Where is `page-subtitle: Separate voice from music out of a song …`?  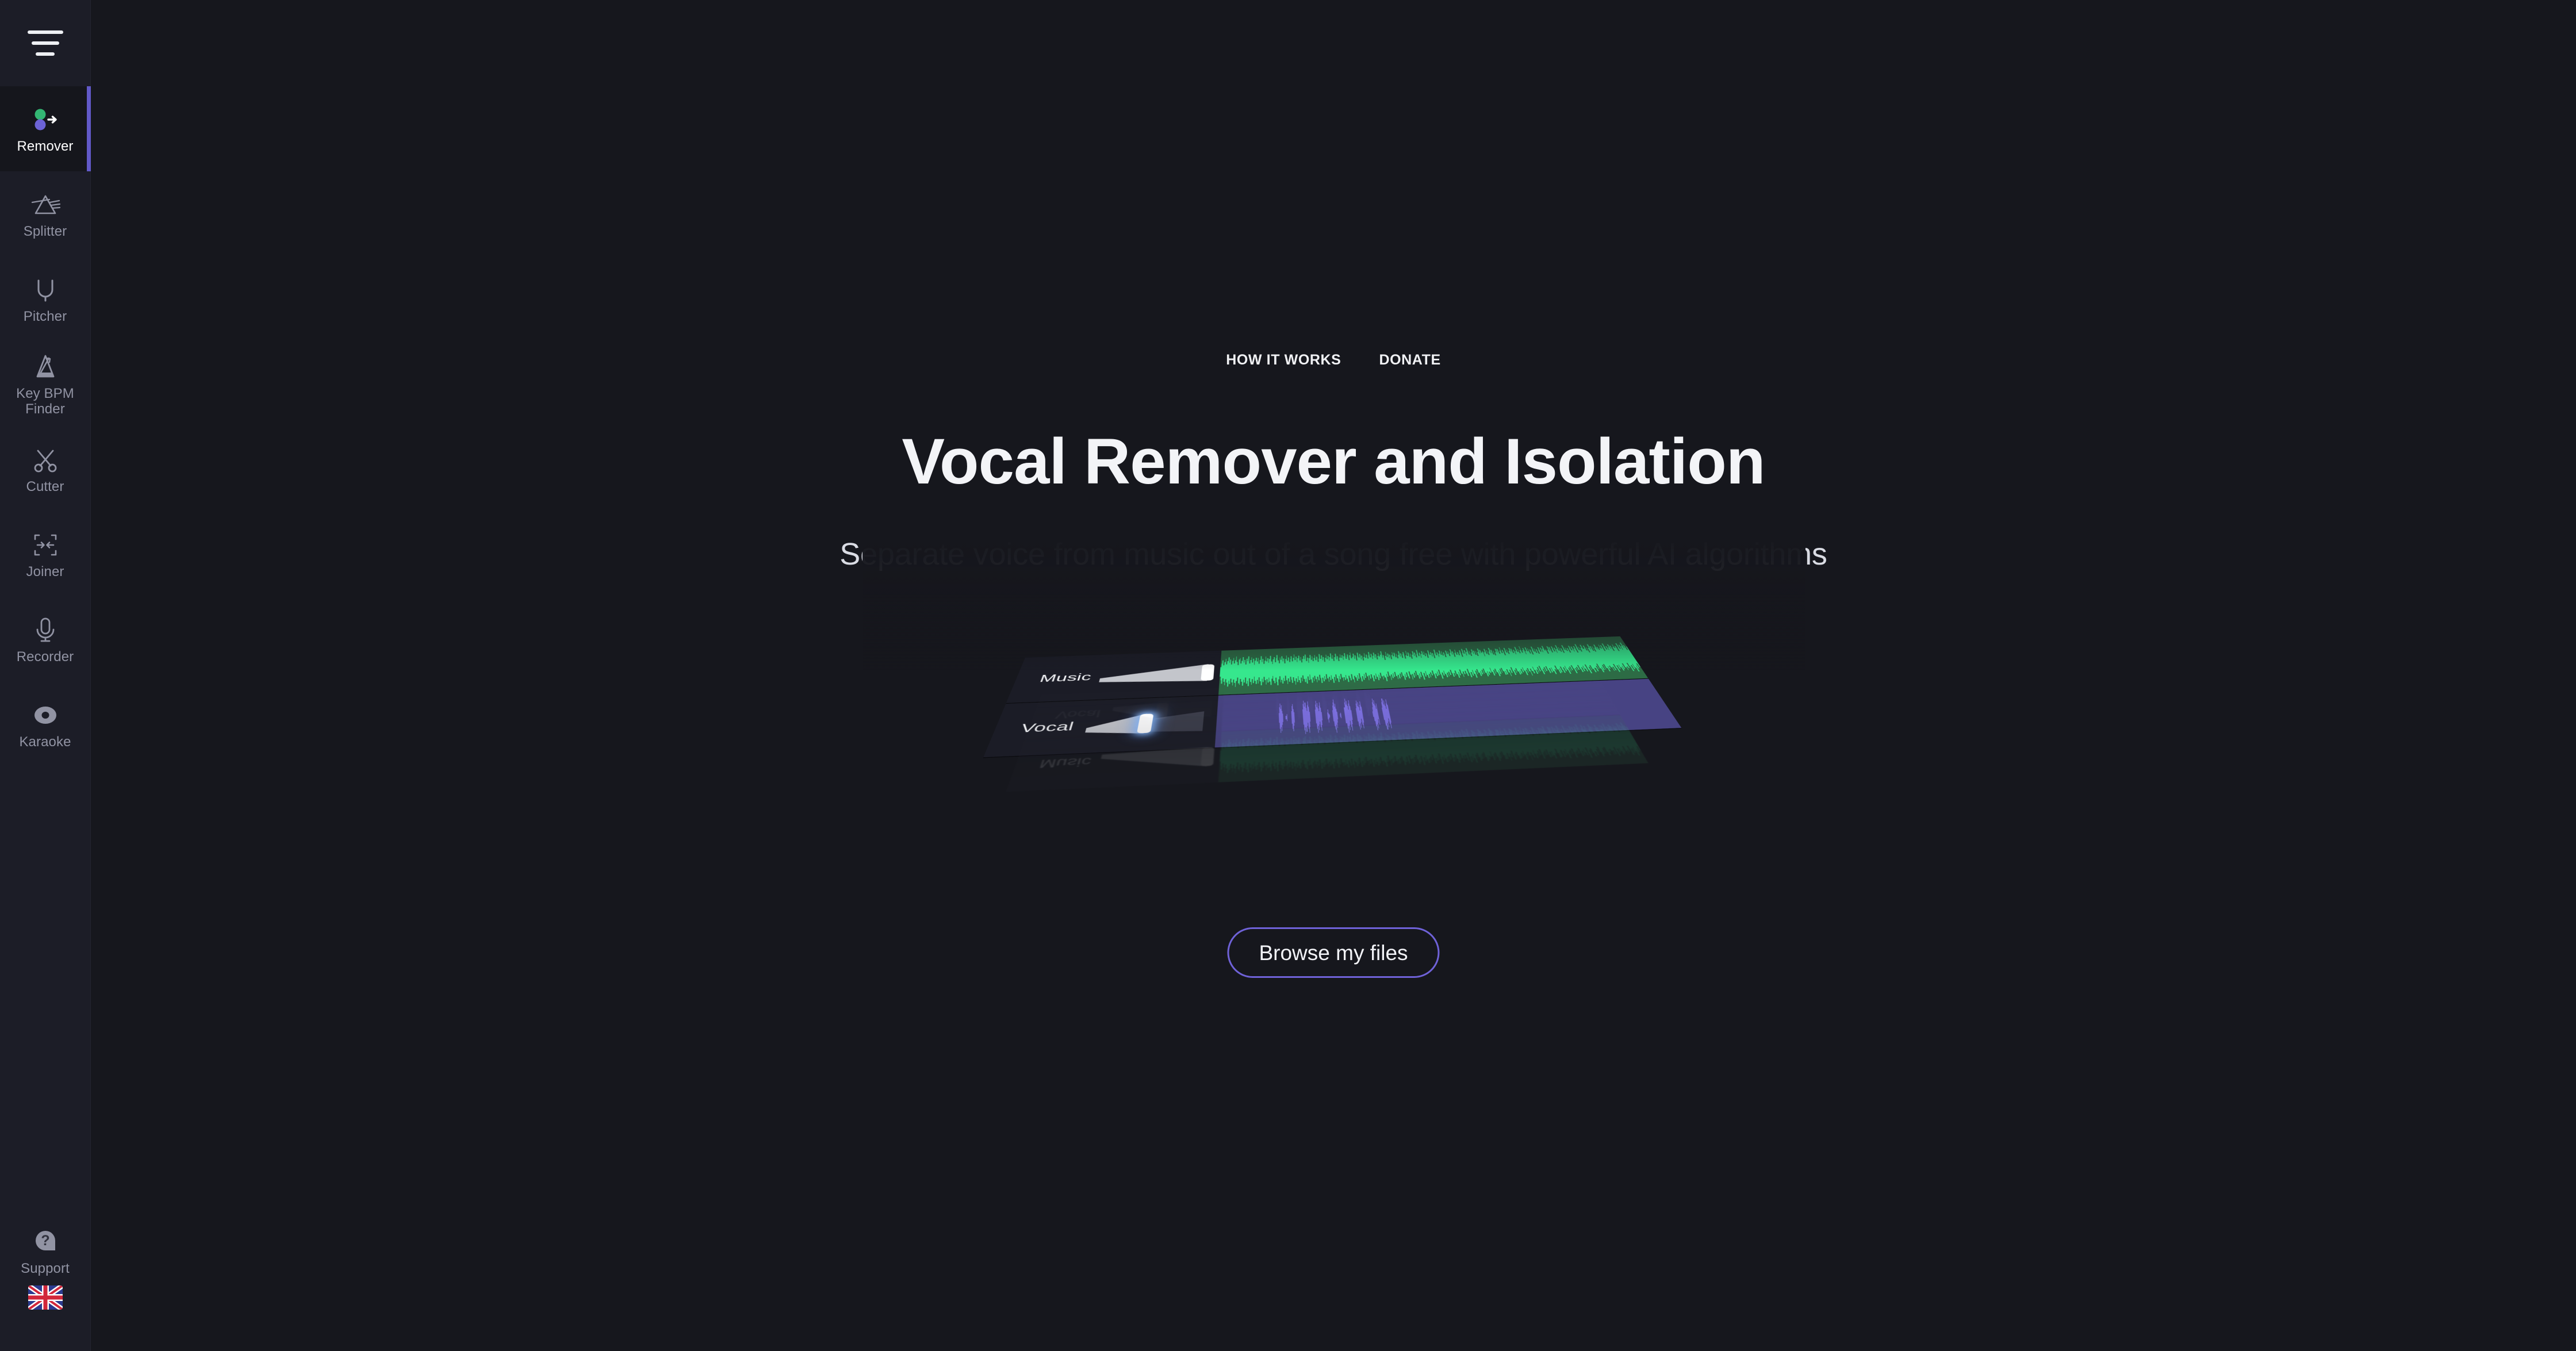
page-subtitle: Separate voice from music out of a song … is located at coordinates (1333, 554).